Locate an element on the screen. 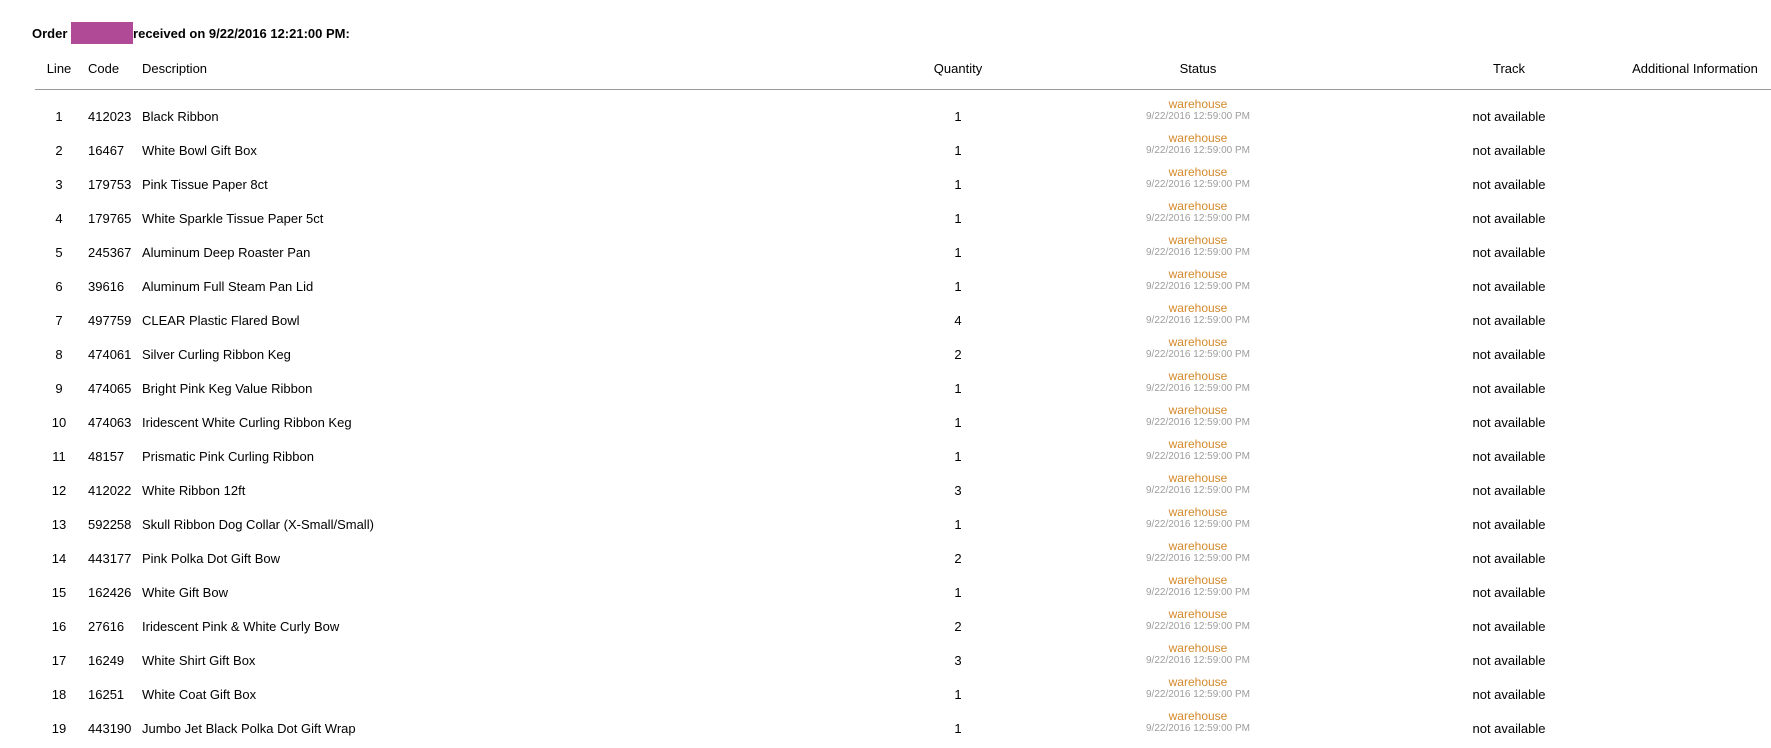 Image resolution: width=1771 pixels, height=748 pixels. item-description: Jumbo Jet Black Polka Dot Gift Wrap is located at coordinates (249, 728).